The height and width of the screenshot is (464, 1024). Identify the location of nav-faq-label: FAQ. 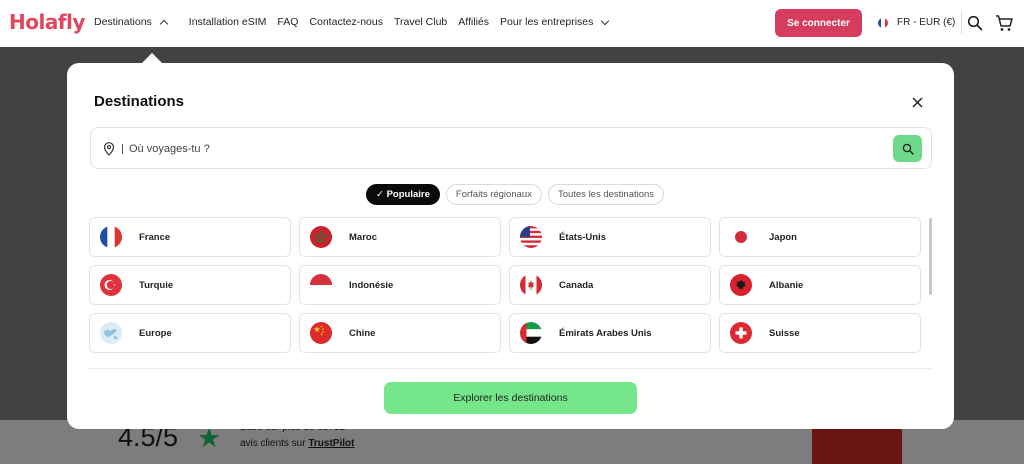
(288, 22).